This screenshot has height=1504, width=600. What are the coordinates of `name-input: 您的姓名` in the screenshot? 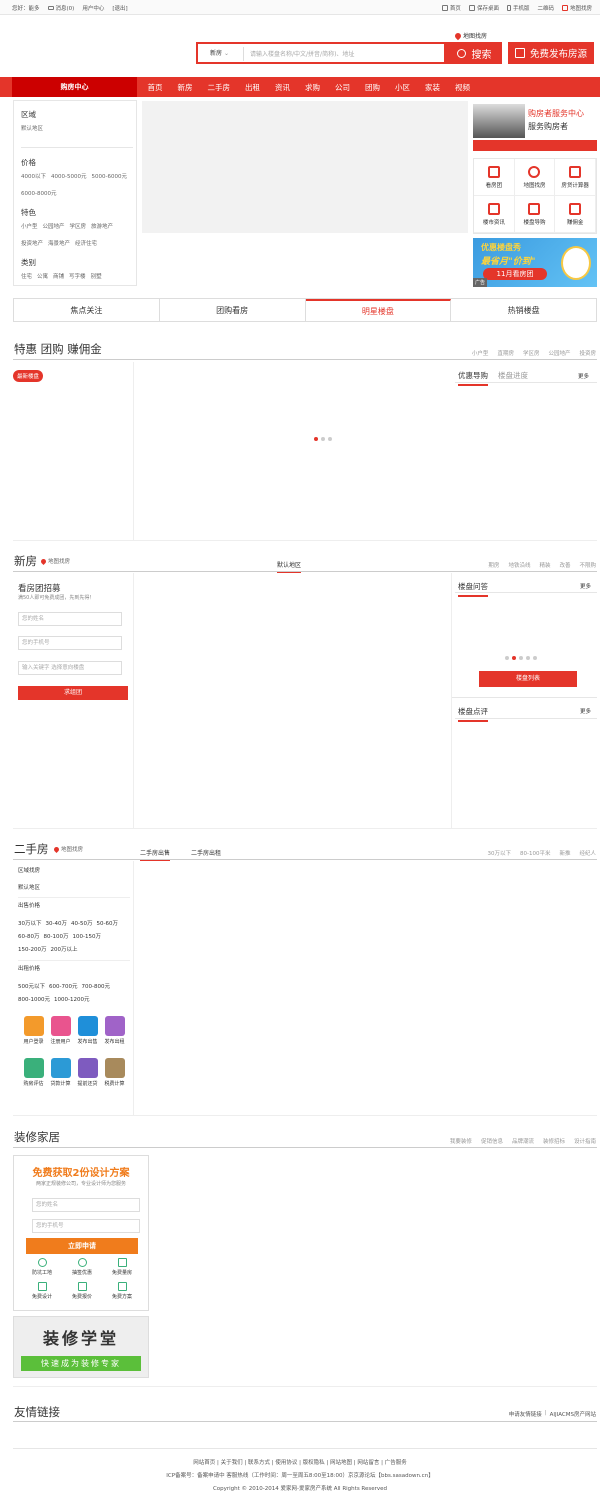 It's located at (70, 619).